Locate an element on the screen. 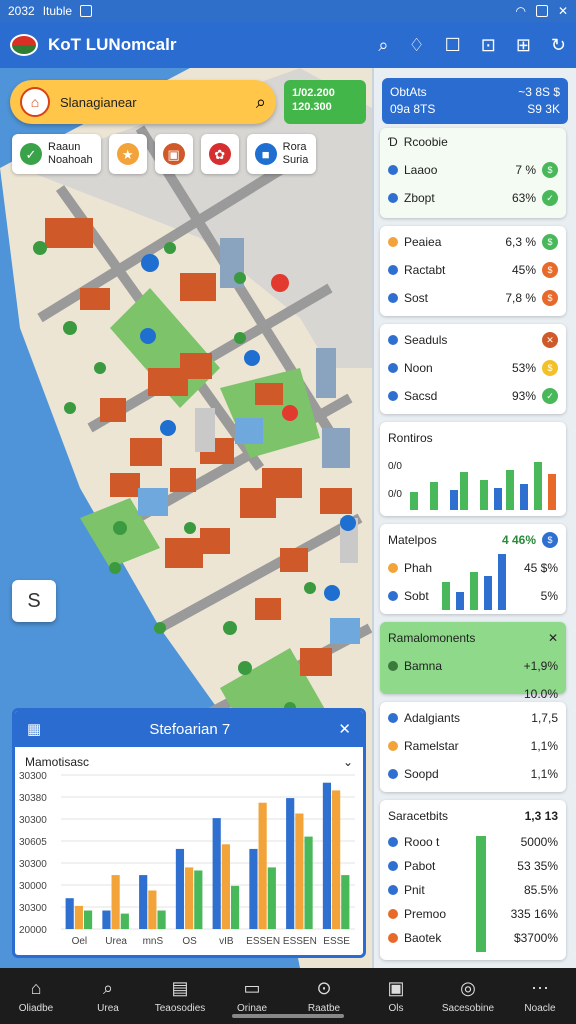 Image resolution: width=576 pixels, height=1024 pixels. nav-stats: ◎ Sacesobine is located at coordinates (468, 996).